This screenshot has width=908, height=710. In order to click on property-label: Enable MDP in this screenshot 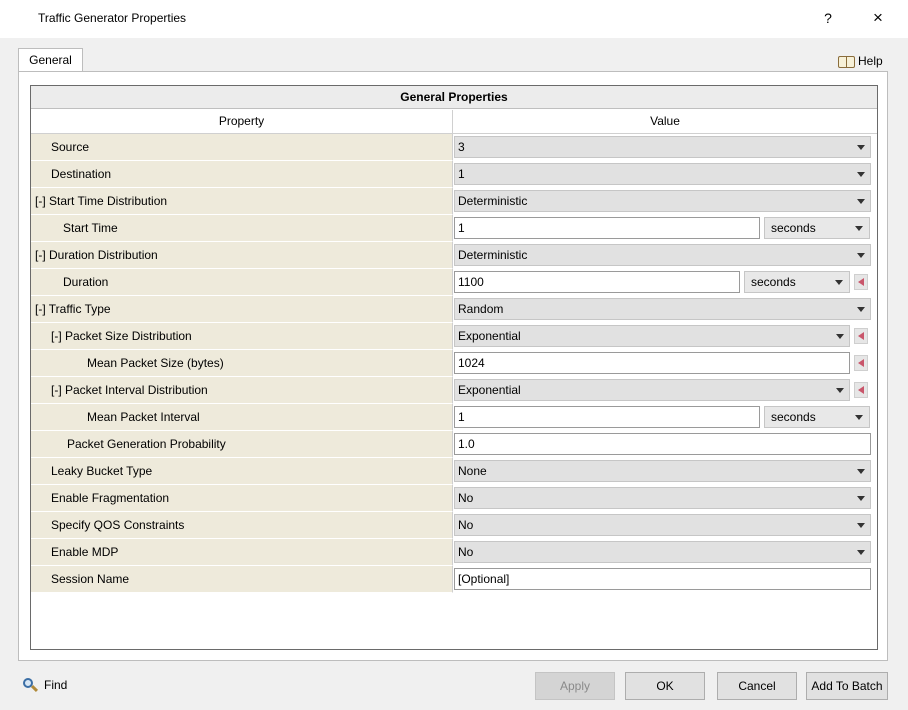, I will do `click(242, 552)`.